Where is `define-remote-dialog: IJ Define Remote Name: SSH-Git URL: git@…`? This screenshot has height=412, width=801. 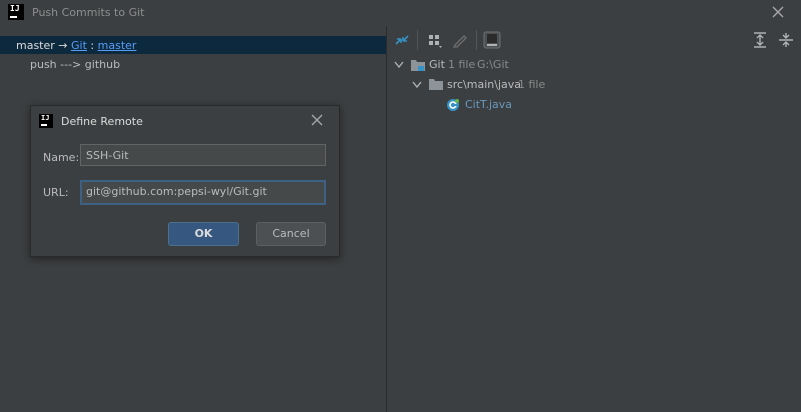
define-remote-dialog: IJ Define Remote Name: SSH-Git URL: git@… is located at coordinates (185, 181).